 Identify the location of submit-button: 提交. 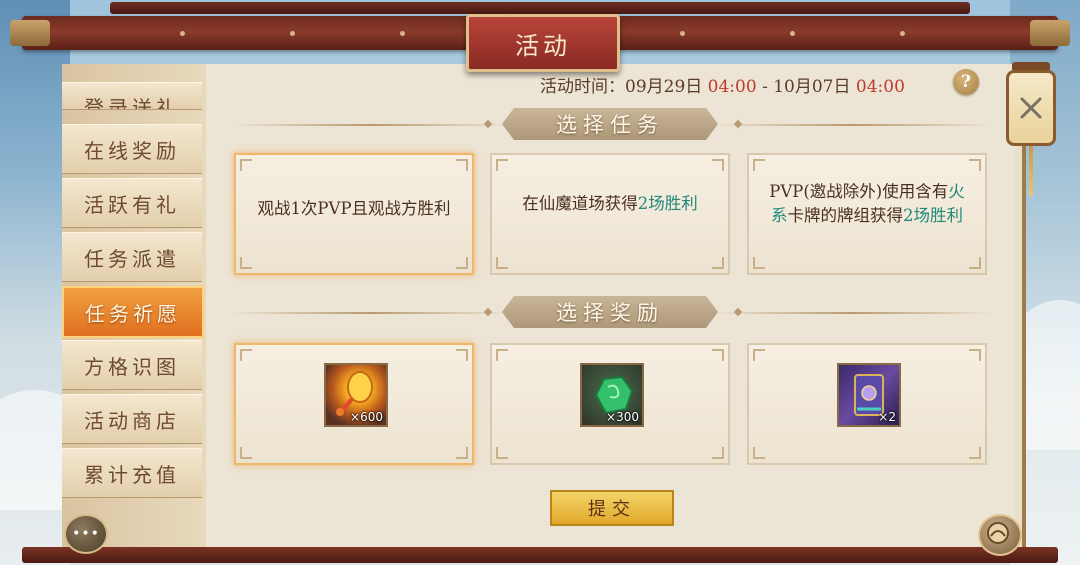
(612, 508).